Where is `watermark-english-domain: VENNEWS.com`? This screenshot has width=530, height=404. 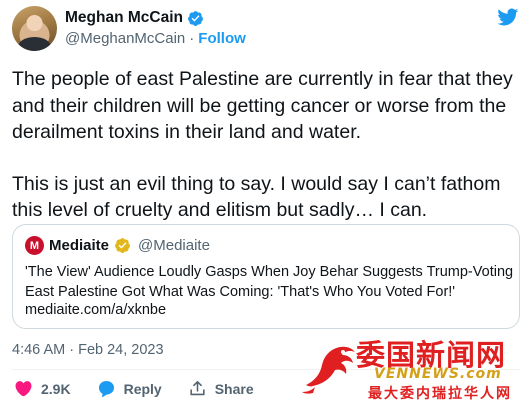 watermark-english-domain: VENNEWS.com is located at coordinates (438, 374).